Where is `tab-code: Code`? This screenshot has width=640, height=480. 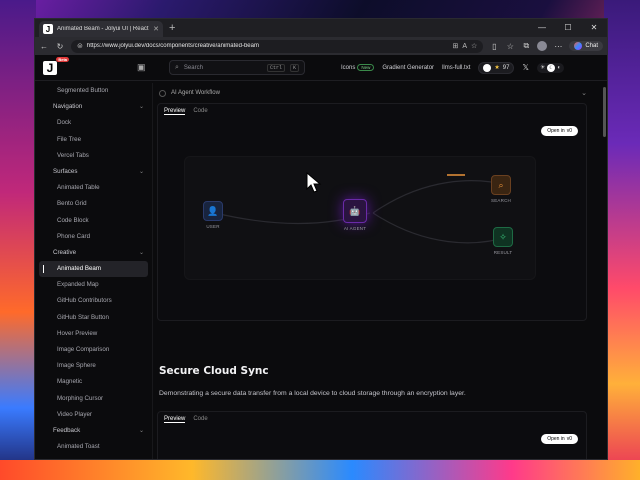
tab-code: Code is located at coordinates (200, 111).